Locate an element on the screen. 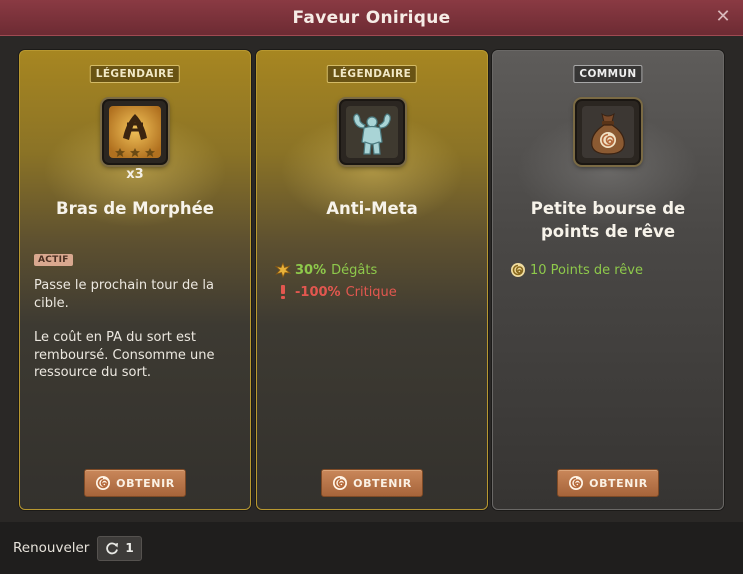 The width and height of the screenshot is (743, 574). effects-list: 10 Points de rêve is located at coordinates (612, 270).